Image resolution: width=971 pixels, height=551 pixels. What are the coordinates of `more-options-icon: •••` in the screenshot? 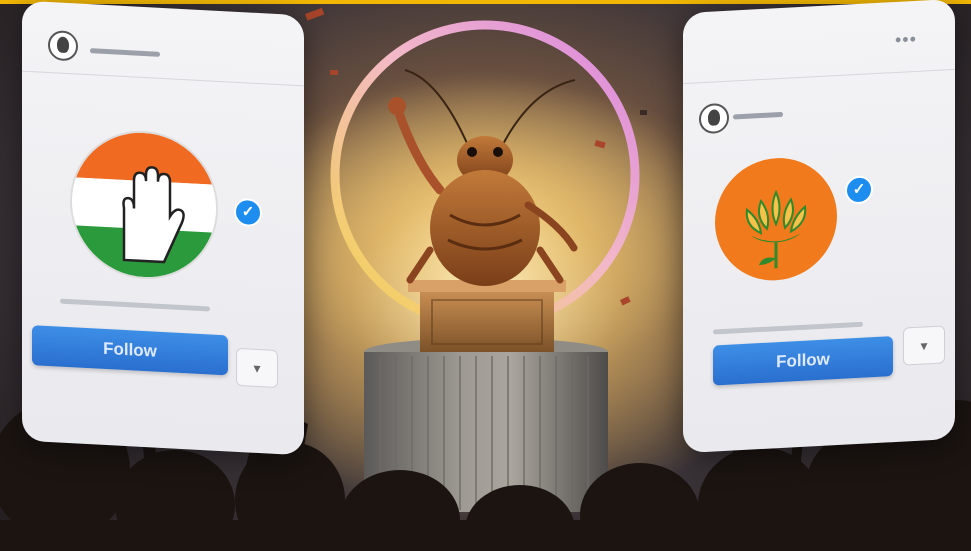 It's located at (906, 40).